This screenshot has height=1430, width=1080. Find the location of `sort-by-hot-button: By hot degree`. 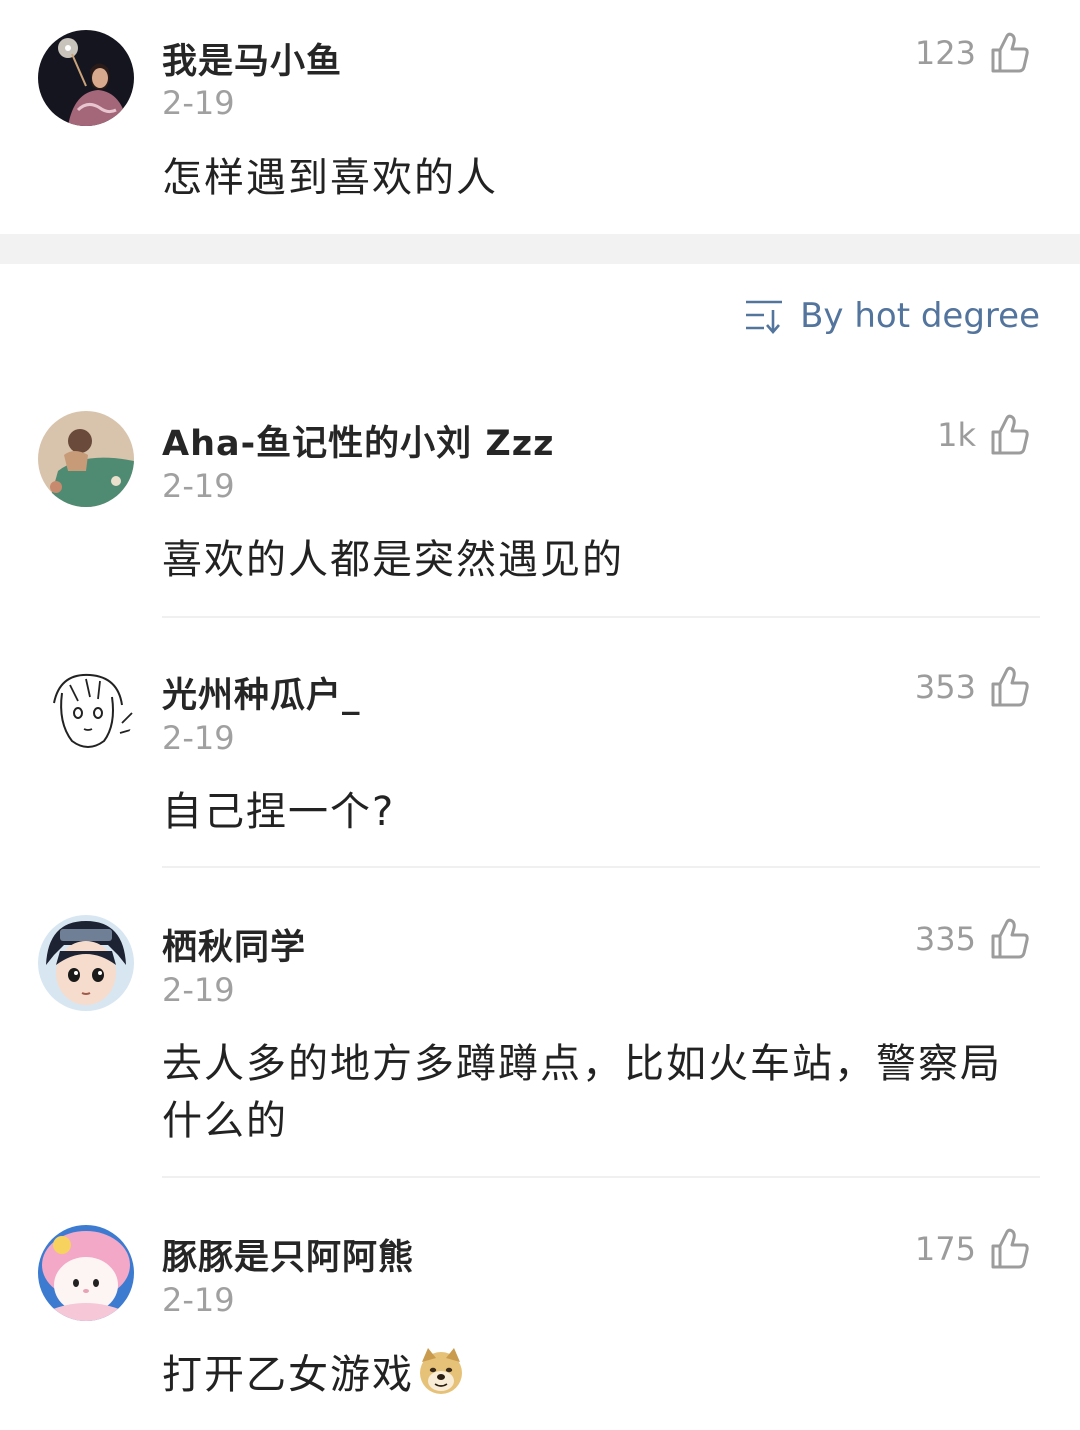

sort-by-hot-button: By hot degree is located at coordinates (892, 316).